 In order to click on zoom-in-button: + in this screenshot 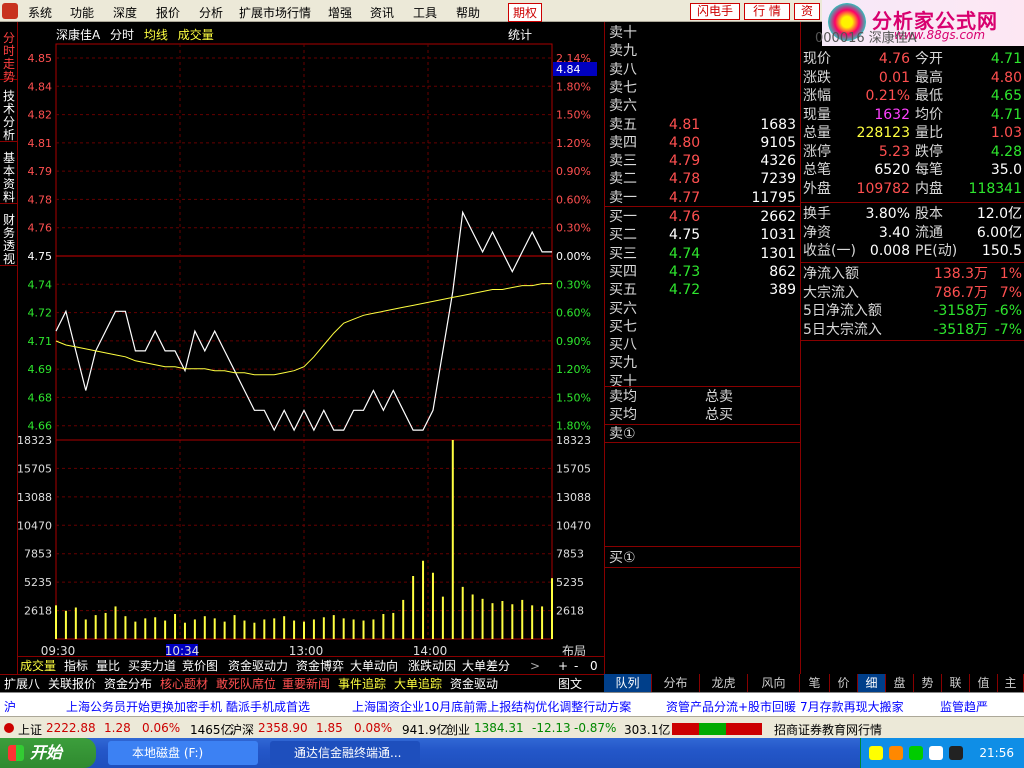, I will do `click(563, 666)`.